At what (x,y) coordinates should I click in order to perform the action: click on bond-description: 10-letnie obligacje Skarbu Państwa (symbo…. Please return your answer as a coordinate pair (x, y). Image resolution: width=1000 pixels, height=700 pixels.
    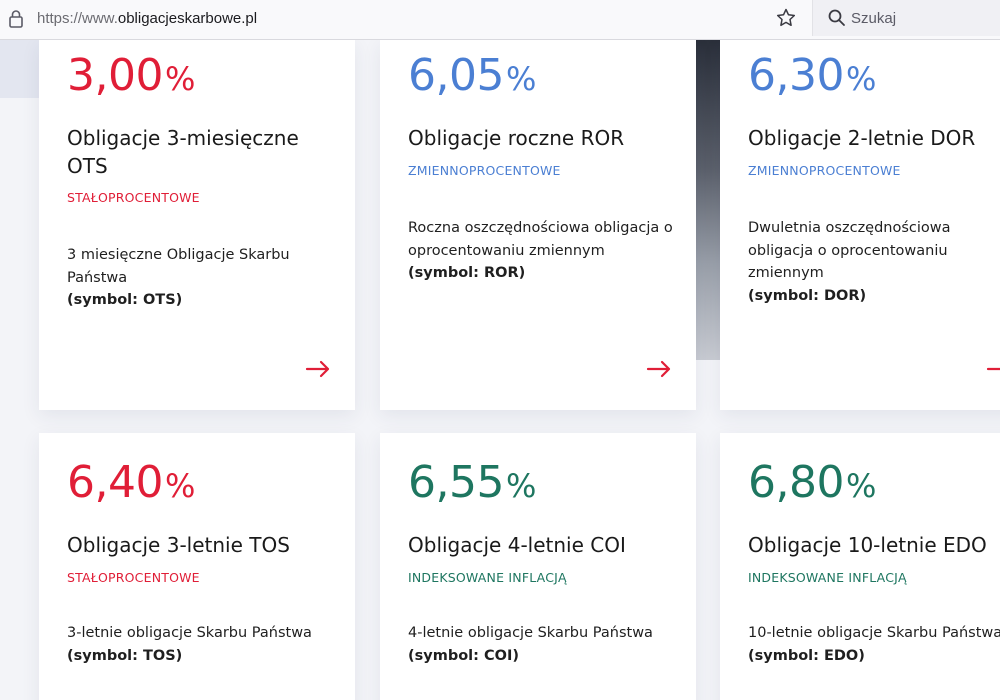
    Looking at the image, I should click on (874, 644).